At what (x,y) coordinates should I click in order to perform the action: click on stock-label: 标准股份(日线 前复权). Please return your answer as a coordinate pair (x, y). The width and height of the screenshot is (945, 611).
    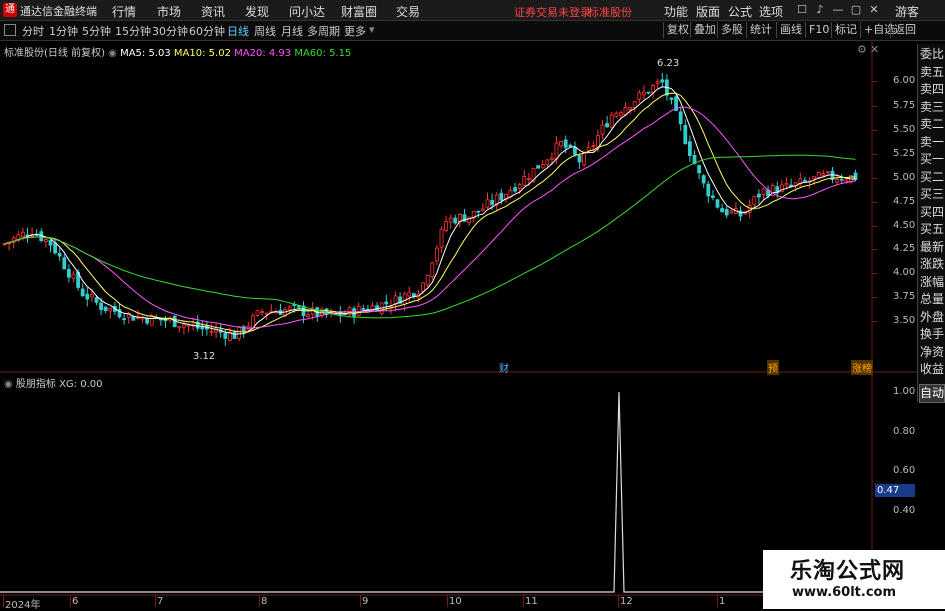
    Looking at the image, I should click on (54, 53).